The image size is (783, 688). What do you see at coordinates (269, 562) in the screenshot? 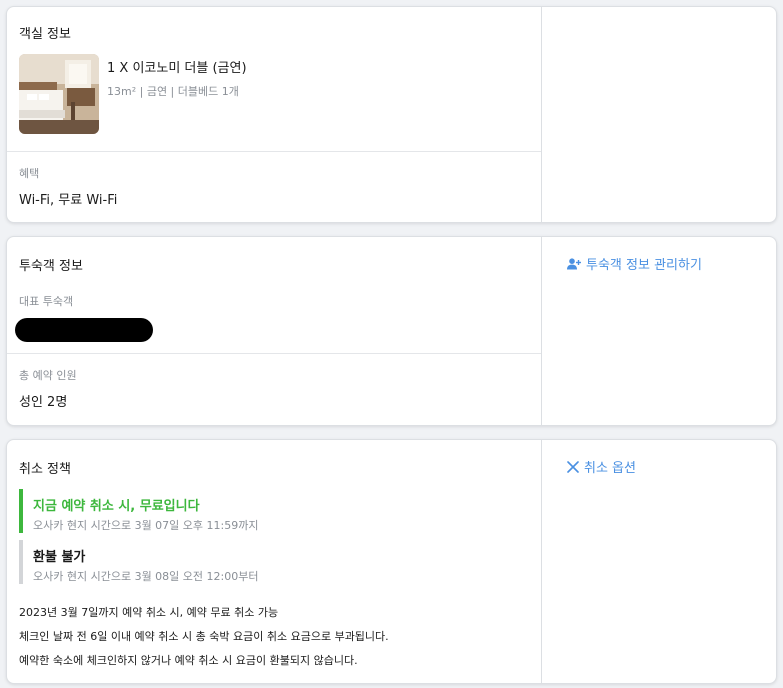
I see `policy-non-refundable: 환불 불가 오사카 현지 시간으로 3월 08일 오전 12:00부터` at bounding box center [269, 562].